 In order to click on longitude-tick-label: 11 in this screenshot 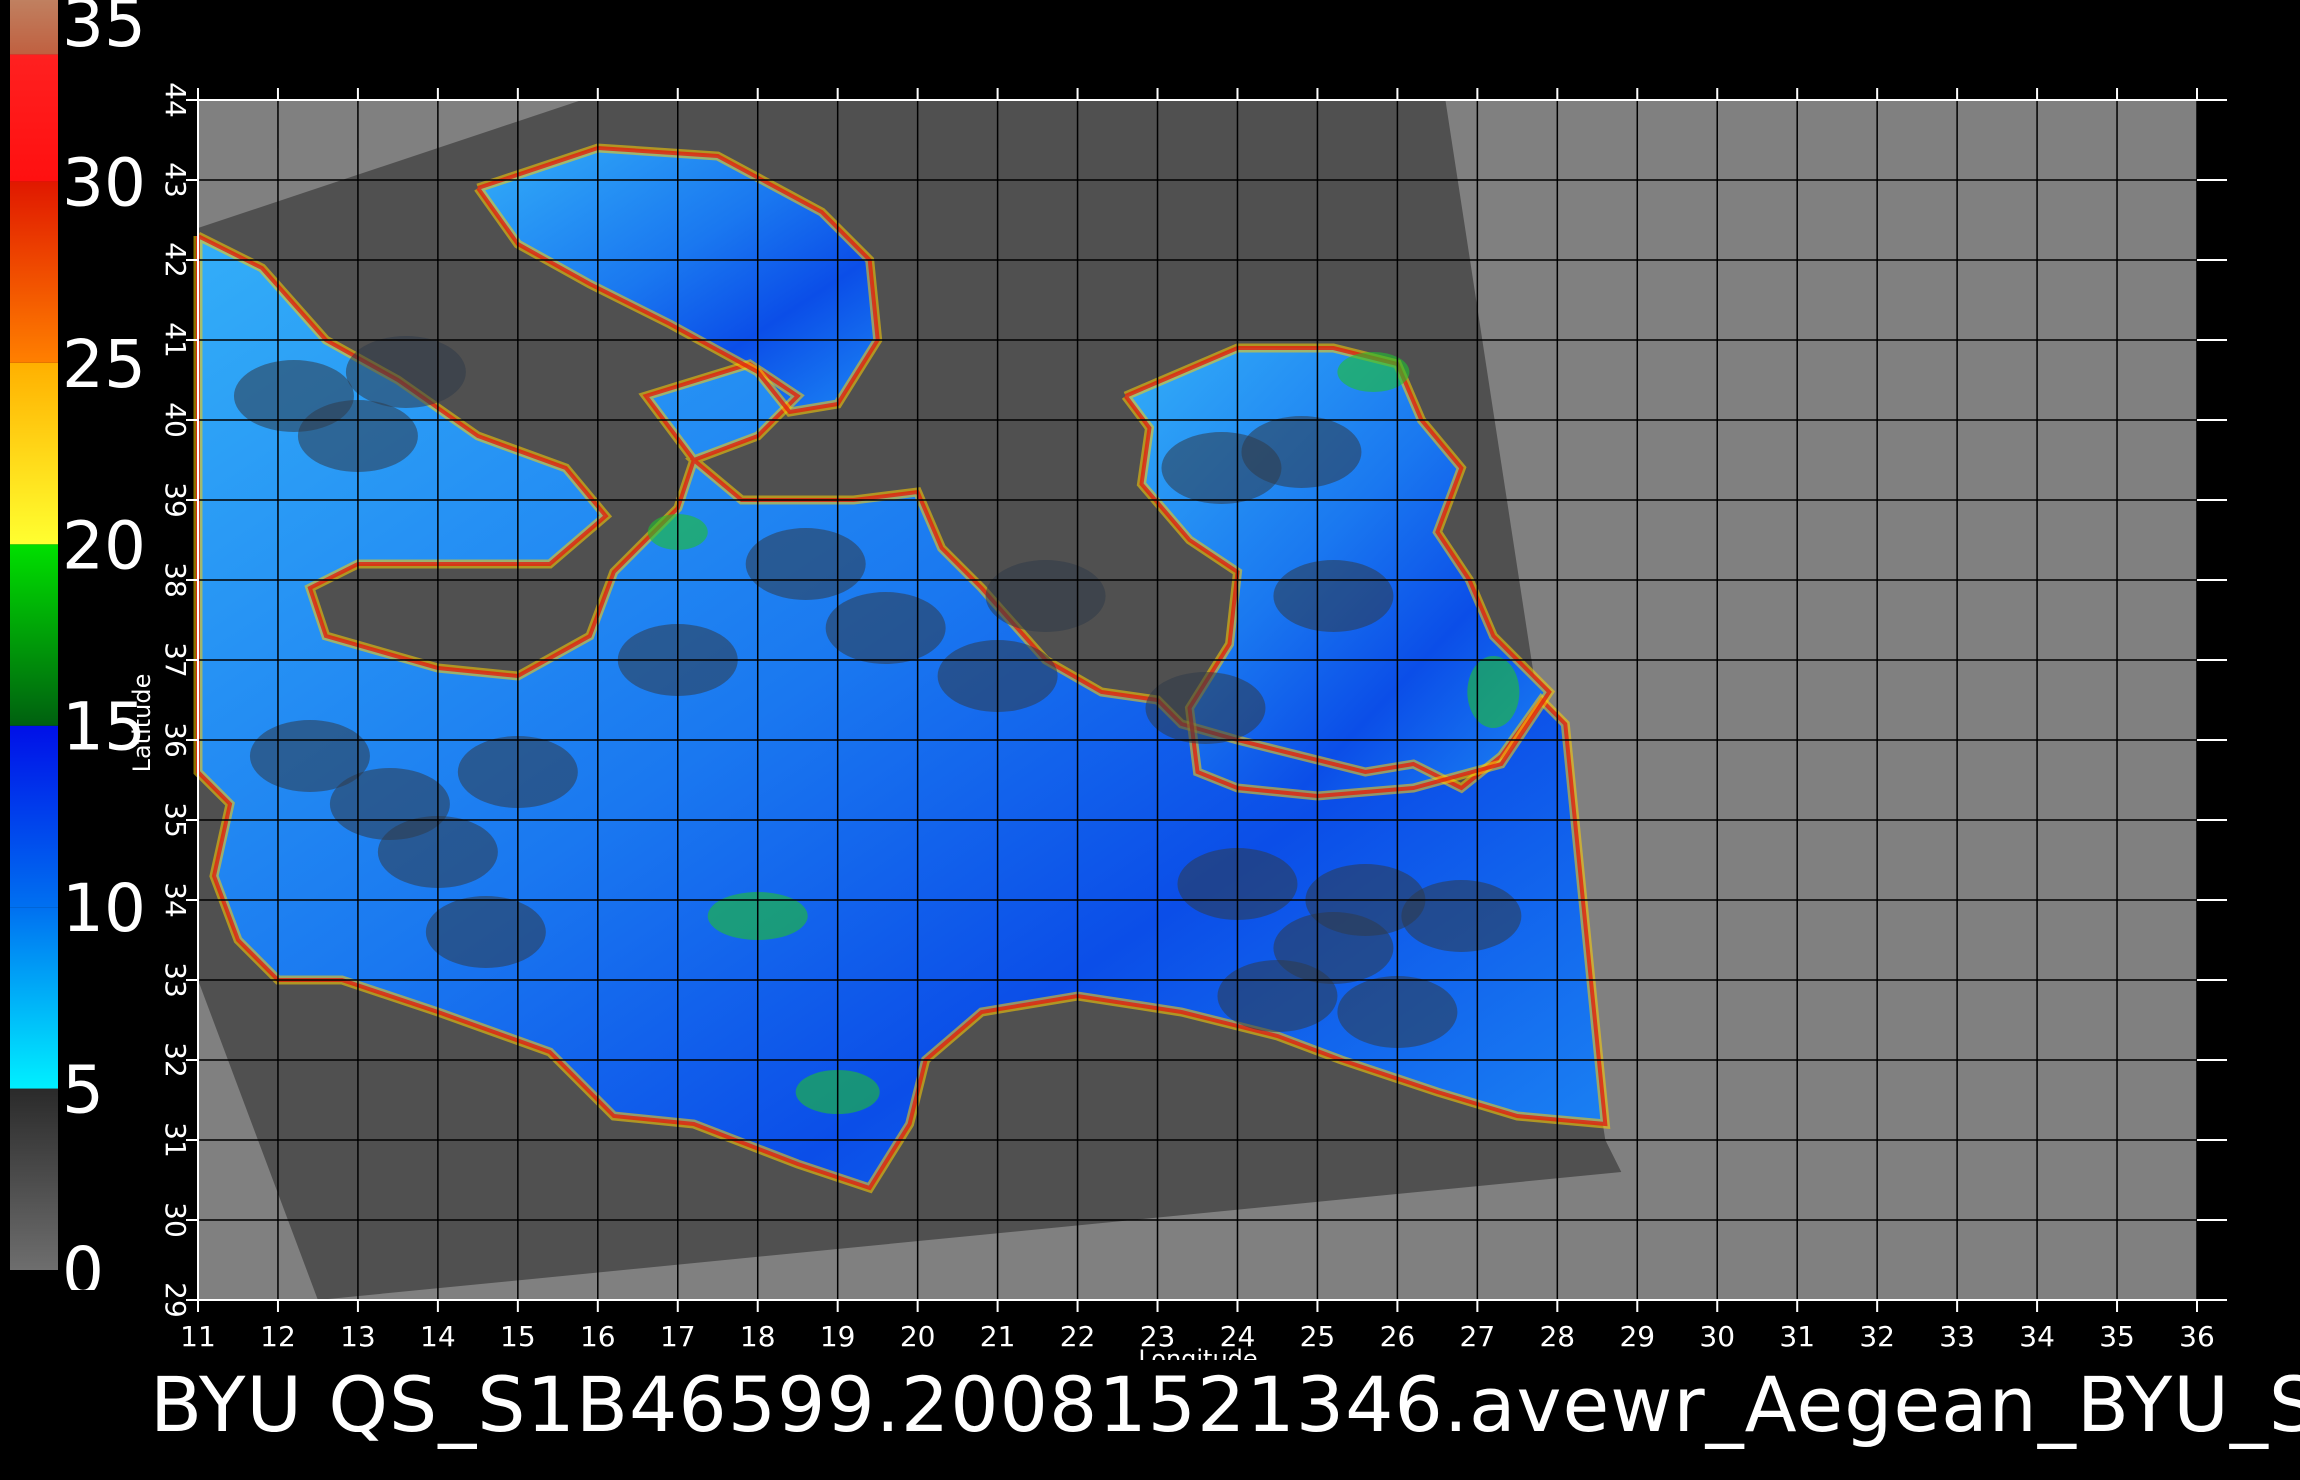, I will do `click(198, 1336)`.